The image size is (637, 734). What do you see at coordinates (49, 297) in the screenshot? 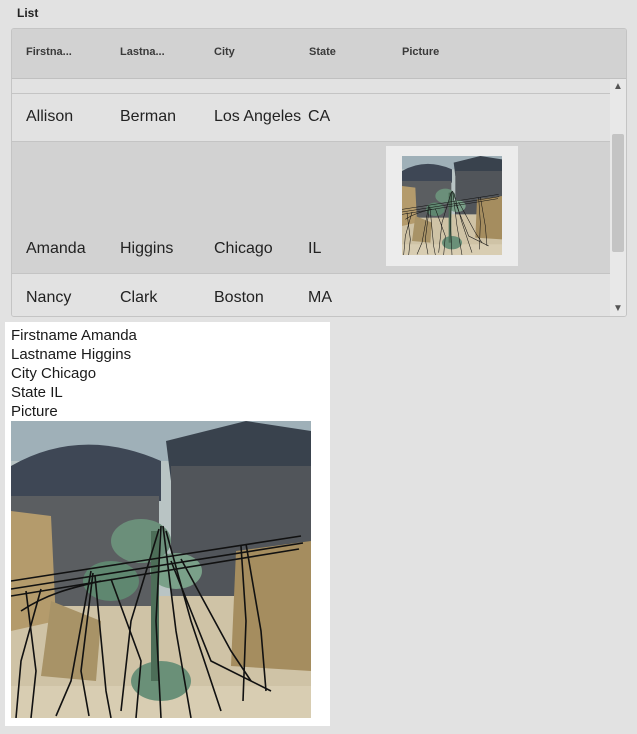
I see `cell-firstname: Nancy` at bounding box center [49, 297].